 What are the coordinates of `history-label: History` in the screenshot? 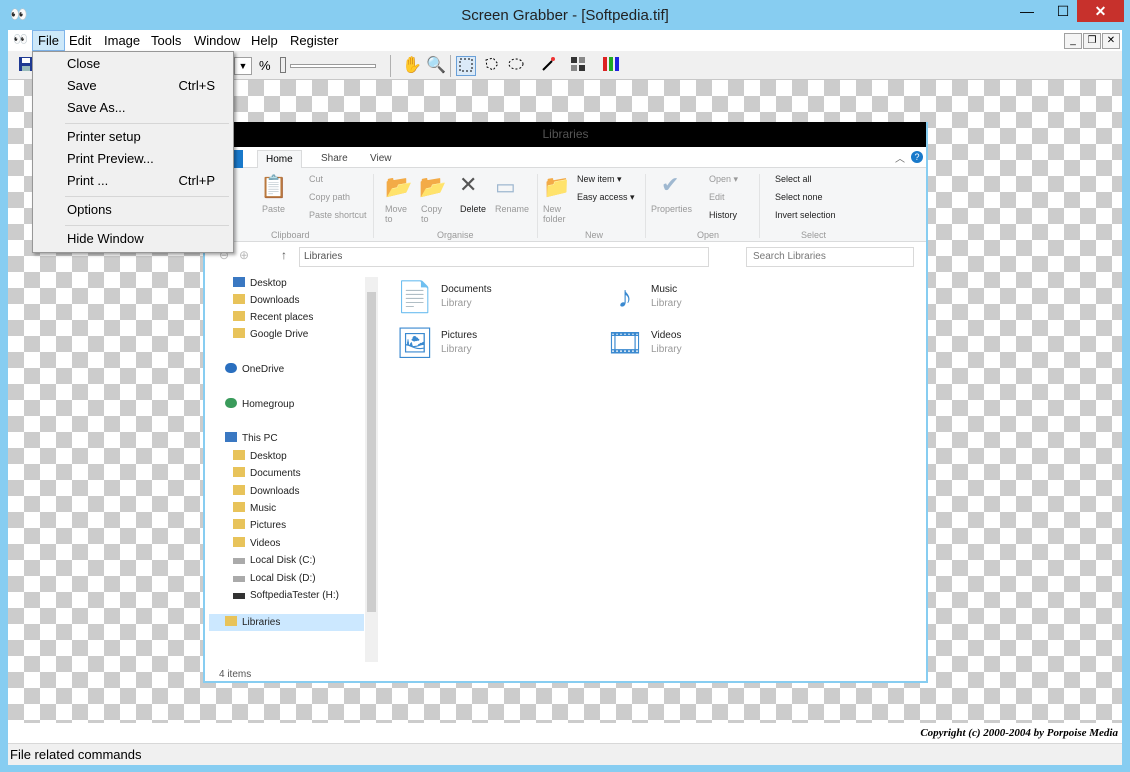 It's located at (723, 215).